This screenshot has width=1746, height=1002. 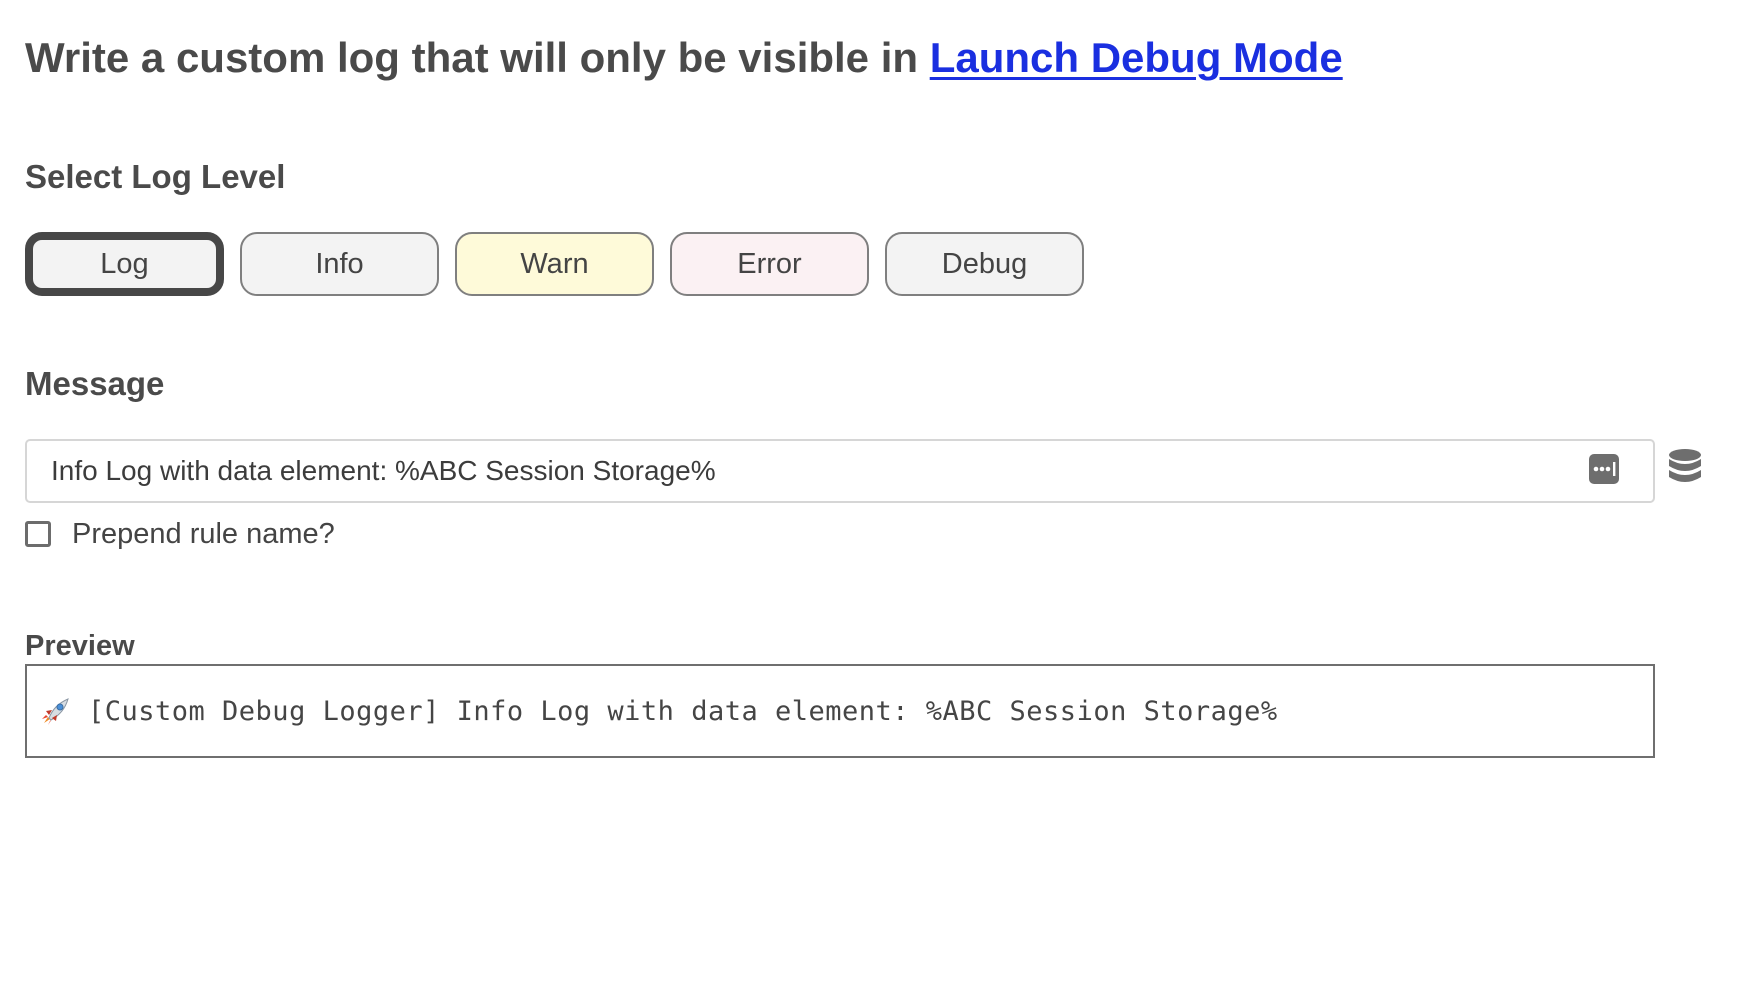 What do you see at coordinates (769, 264) in the screenshot?
I see `log-level-error-button: Error` at bounding box center [769, 264].